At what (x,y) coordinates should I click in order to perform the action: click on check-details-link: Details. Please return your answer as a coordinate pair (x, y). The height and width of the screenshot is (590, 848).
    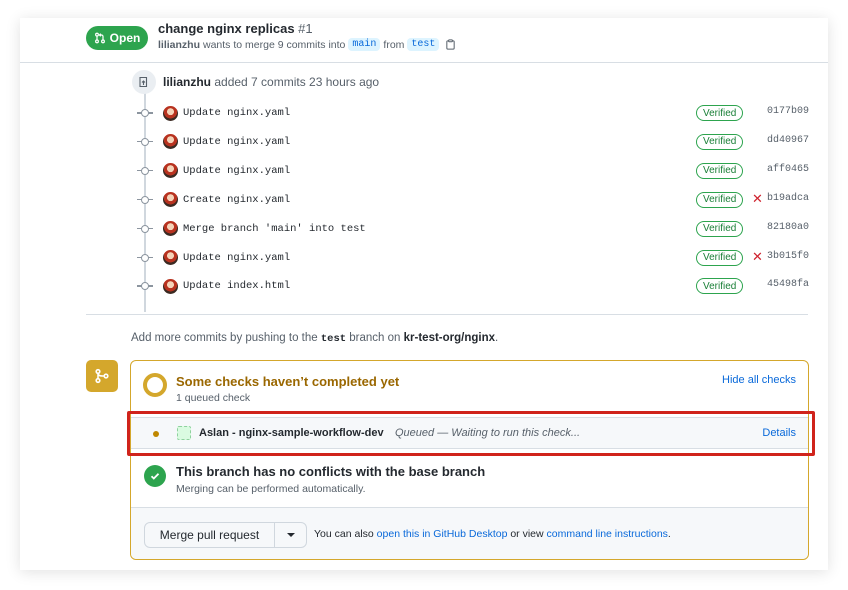
    Looking at the image, I should click on (779, 433).